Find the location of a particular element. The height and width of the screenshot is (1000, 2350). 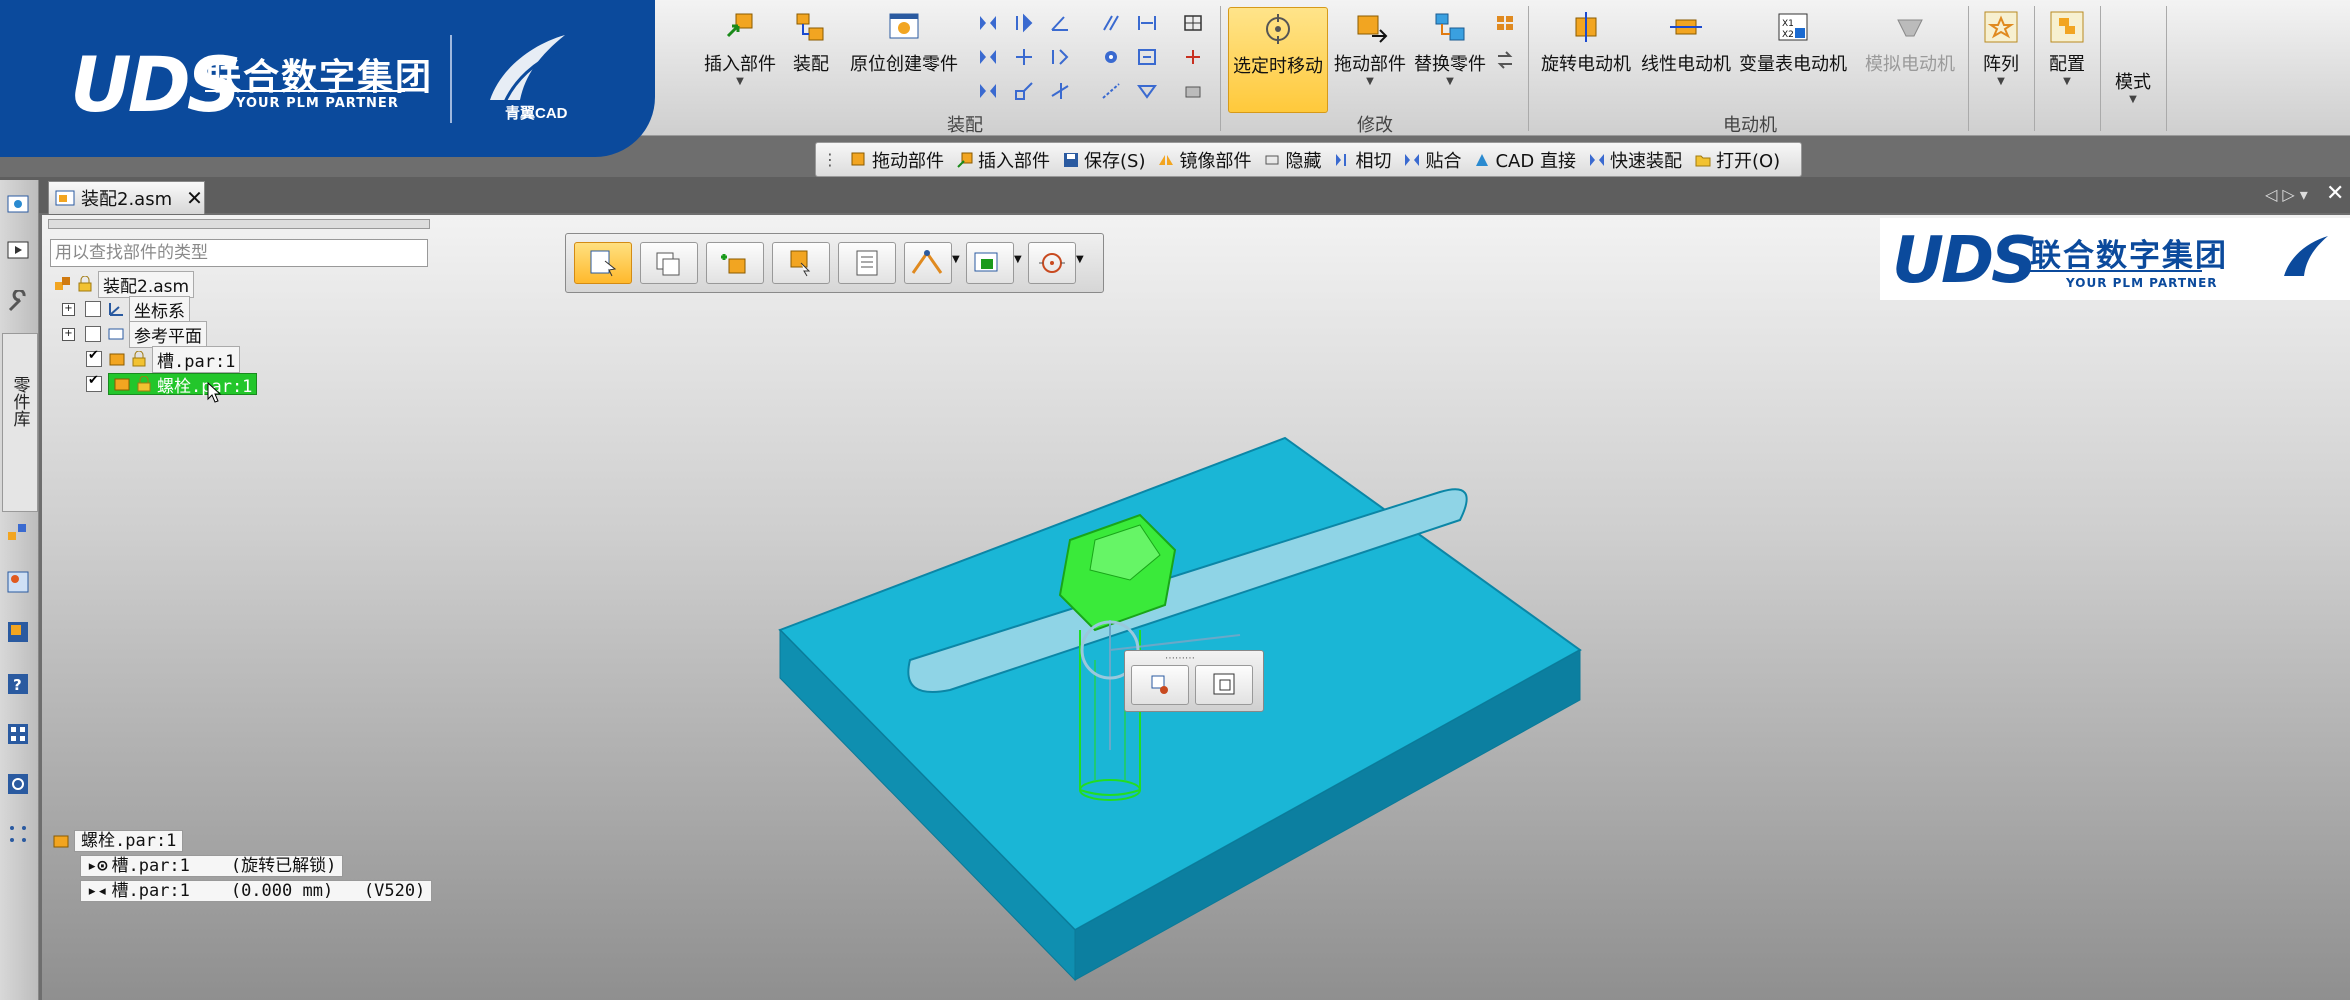

quick-save: 保存(S) is located at coordinates (1103, 160).